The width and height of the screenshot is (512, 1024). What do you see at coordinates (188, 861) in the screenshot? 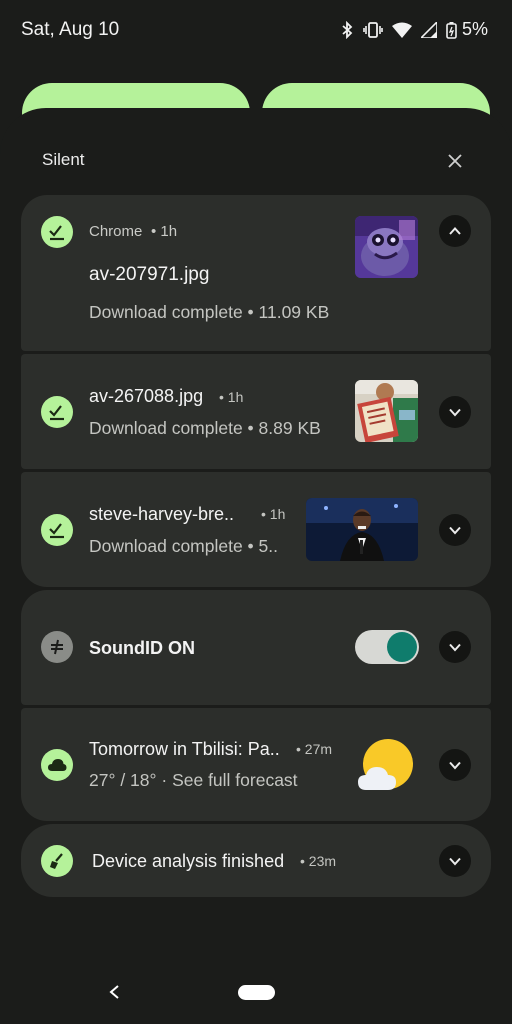
I see `notification-title: Device analysis finished` at bounding box center [188, 861].